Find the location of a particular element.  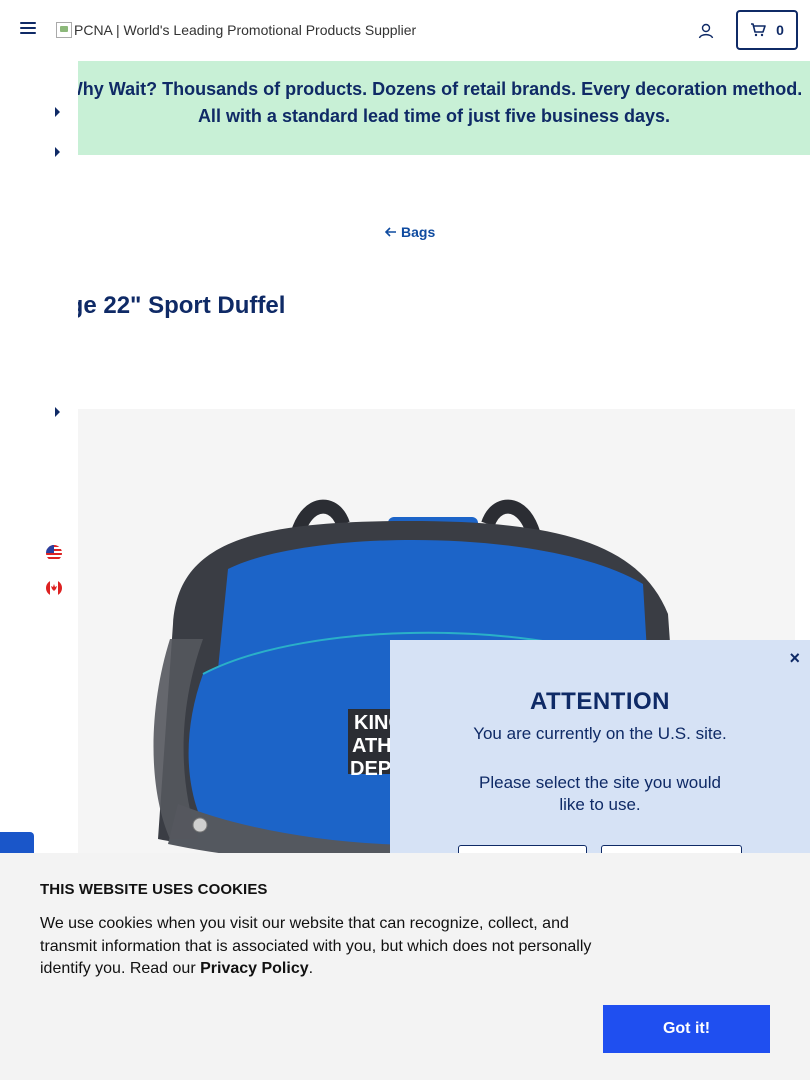

cart-count: 0 is located at coordinates (780, 30).